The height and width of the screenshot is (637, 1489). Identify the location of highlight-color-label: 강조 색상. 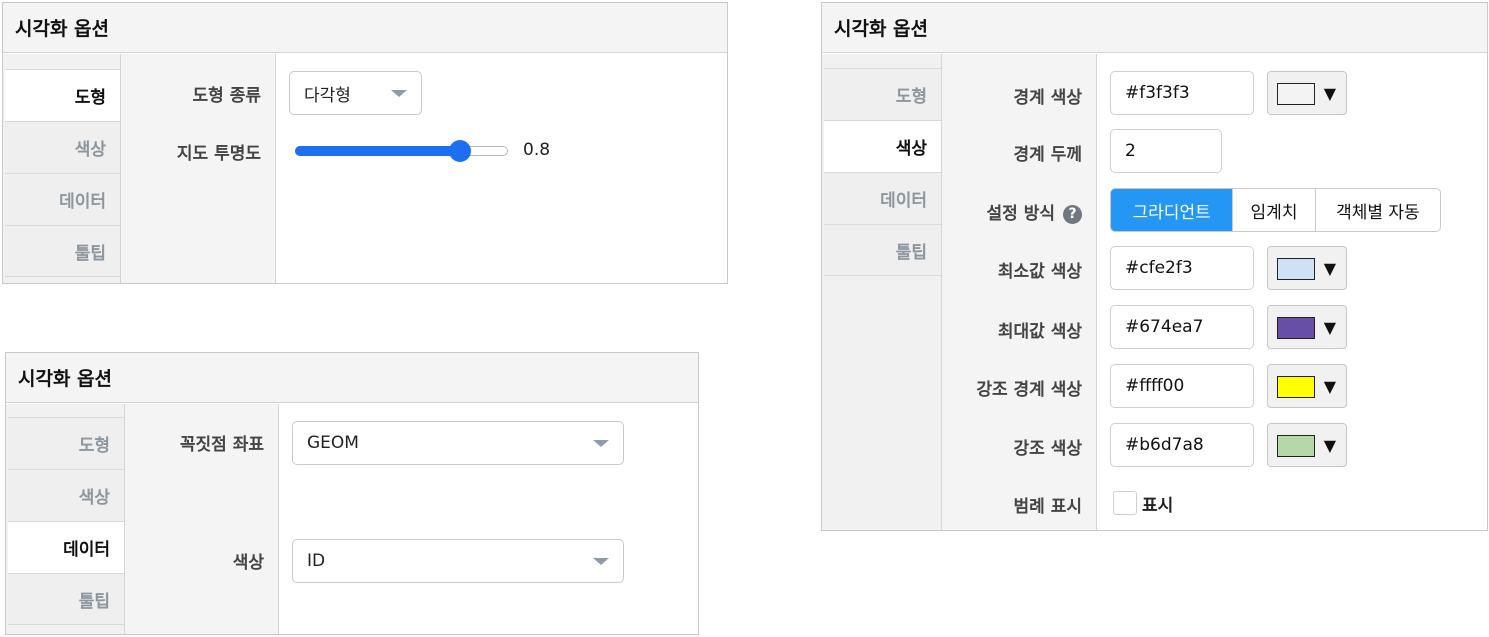
(1047, 449).